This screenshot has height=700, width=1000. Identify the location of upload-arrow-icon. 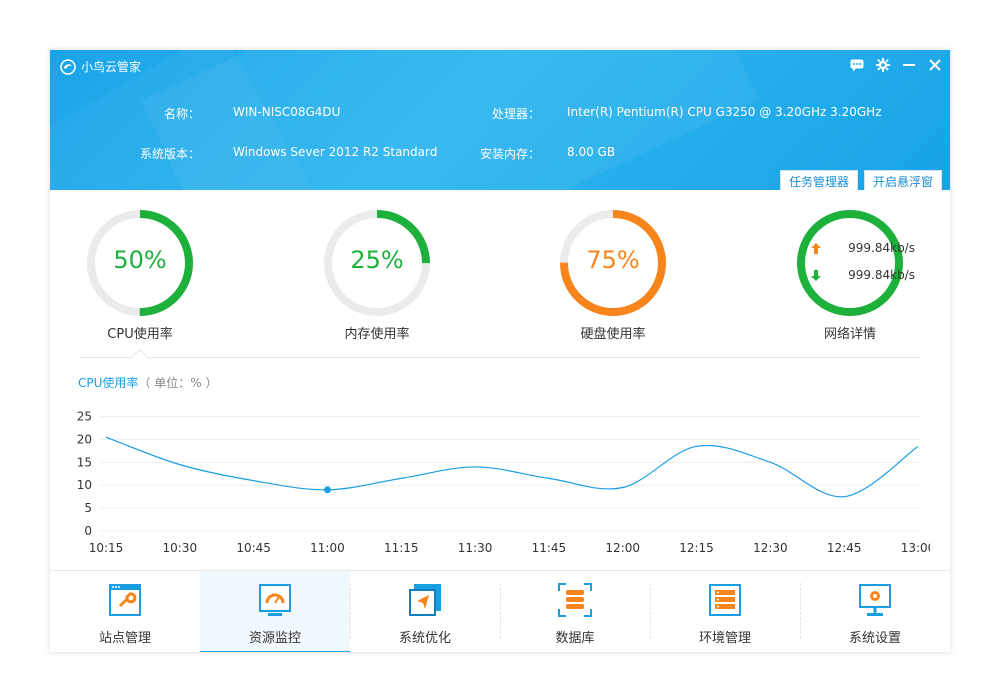
(815, 248).